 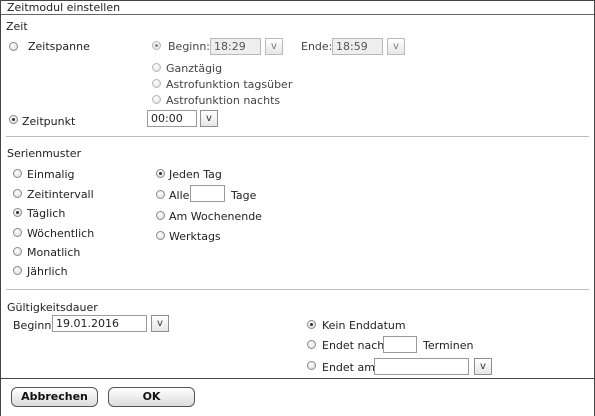 What do you see at coordinates (448, 345) in the screenshot?
I see `label-terminen: Terminen` at bounding box center [448, 345].